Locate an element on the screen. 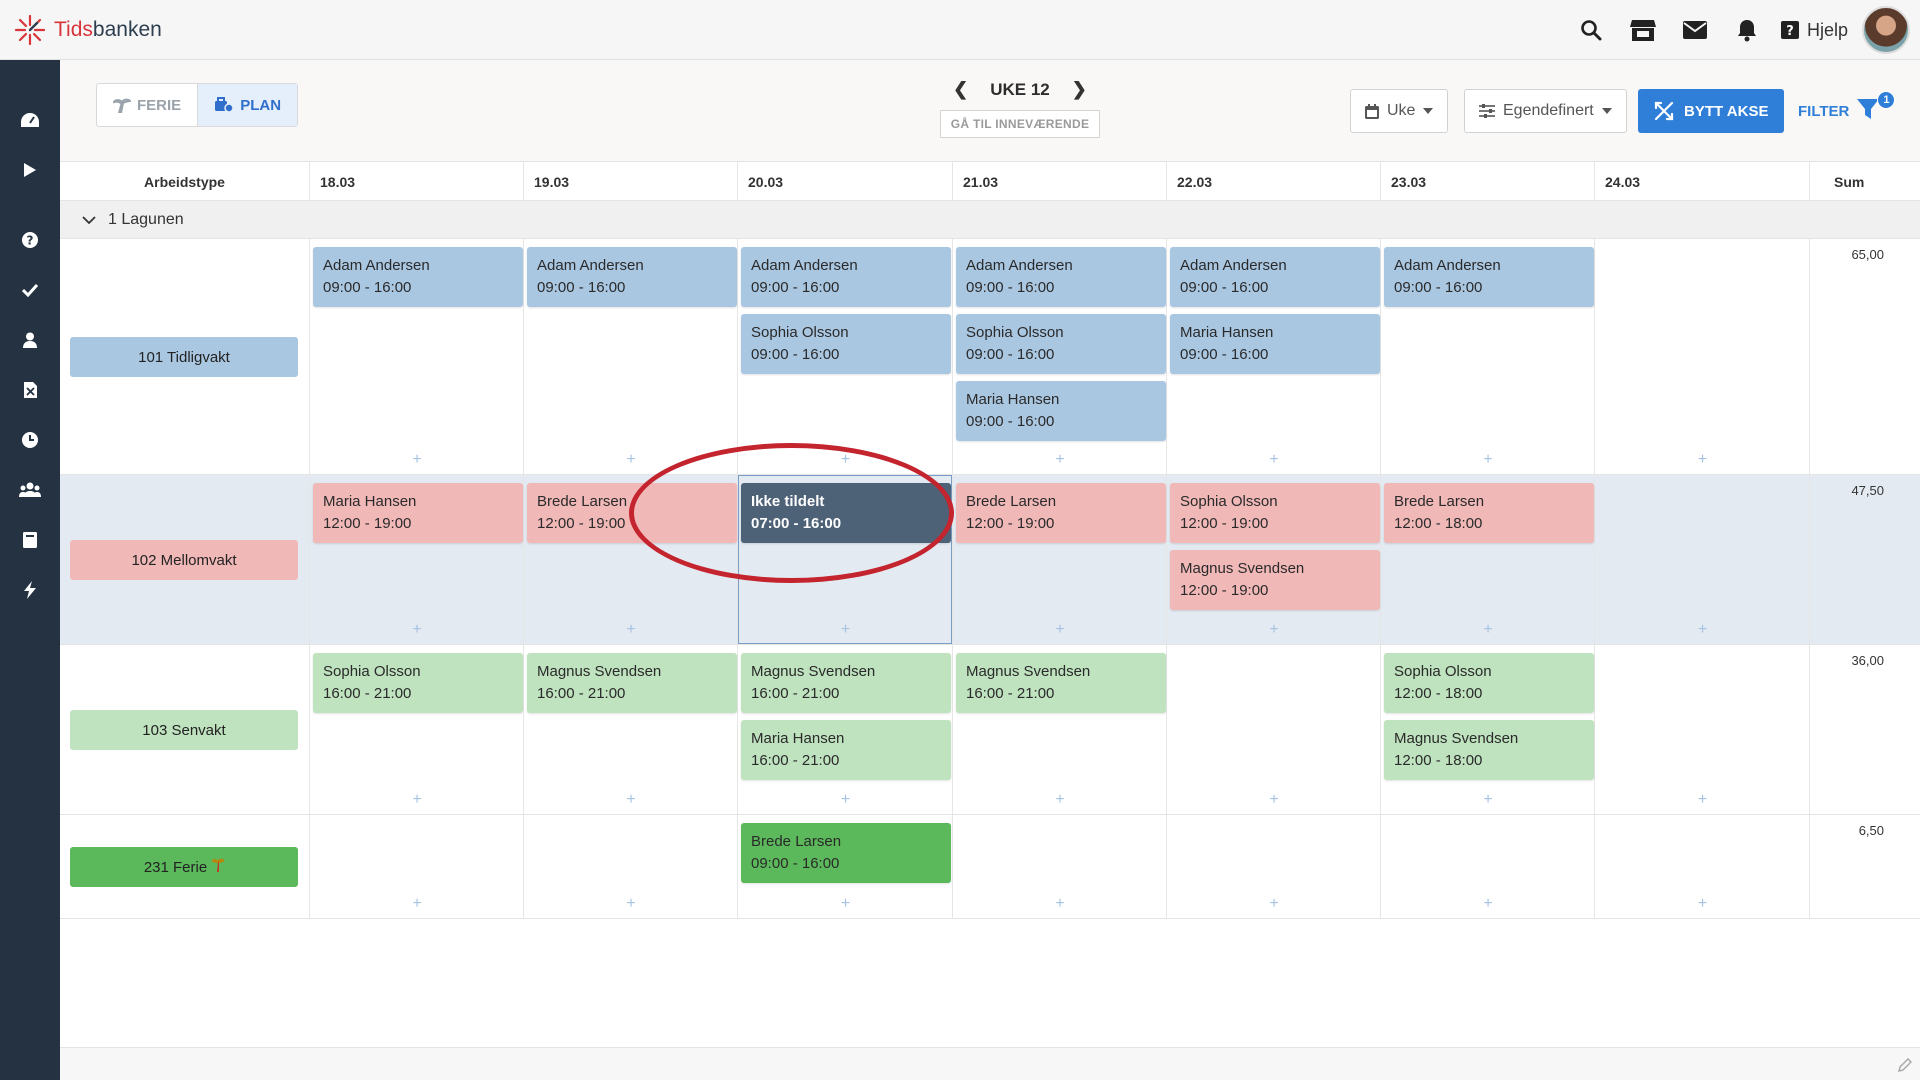 The height and width of the screenshot is (1080, 1920). shift-card: Magnus Svendsen 12:00 - 18:00 is located at coordinates (1489, 750).